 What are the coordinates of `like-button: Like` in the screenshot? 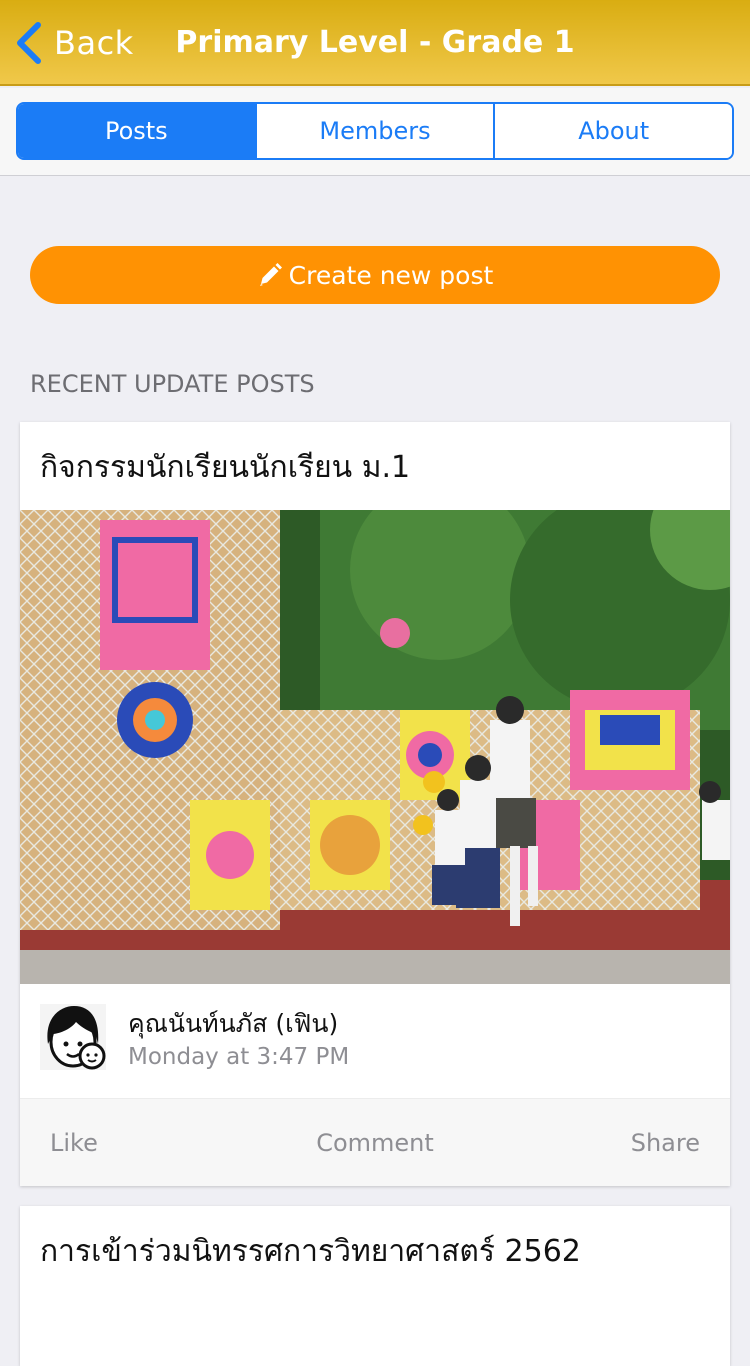 It's located at (74, 1143).